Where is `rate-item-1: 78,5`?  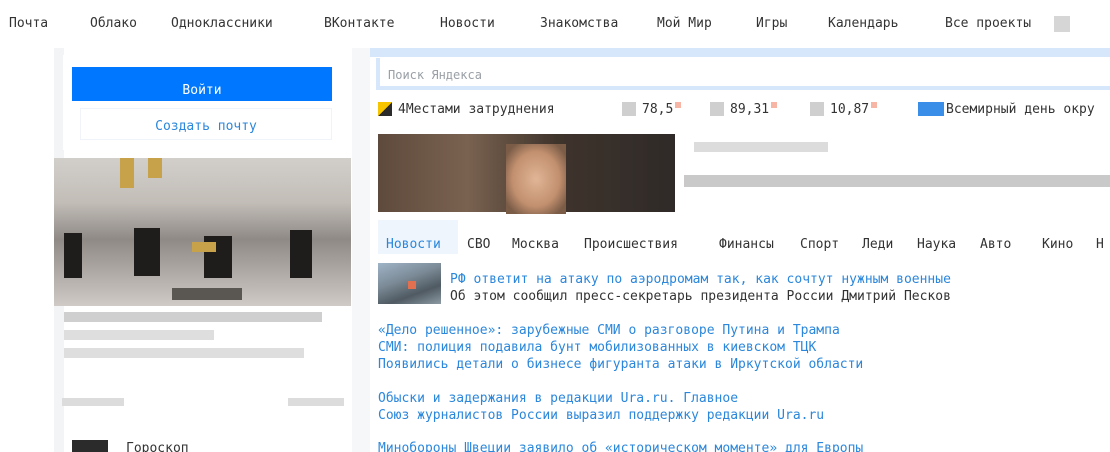
rate-item-1: 78,5 is located at coordinates (652, 109).